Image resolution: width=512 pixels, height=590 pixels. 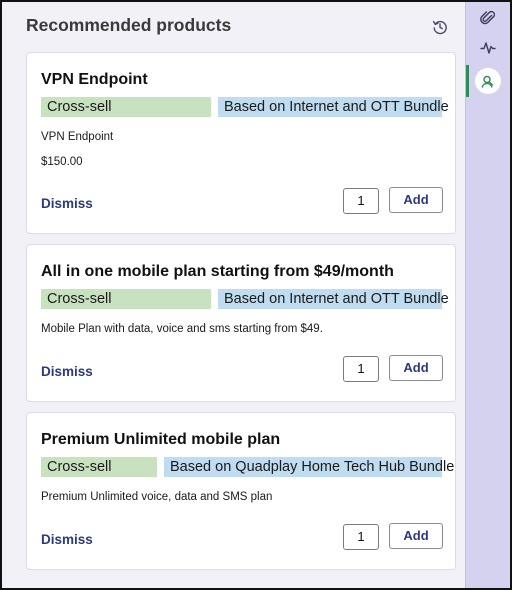 I want to click on activity-icon, so click(x=488, y=48).